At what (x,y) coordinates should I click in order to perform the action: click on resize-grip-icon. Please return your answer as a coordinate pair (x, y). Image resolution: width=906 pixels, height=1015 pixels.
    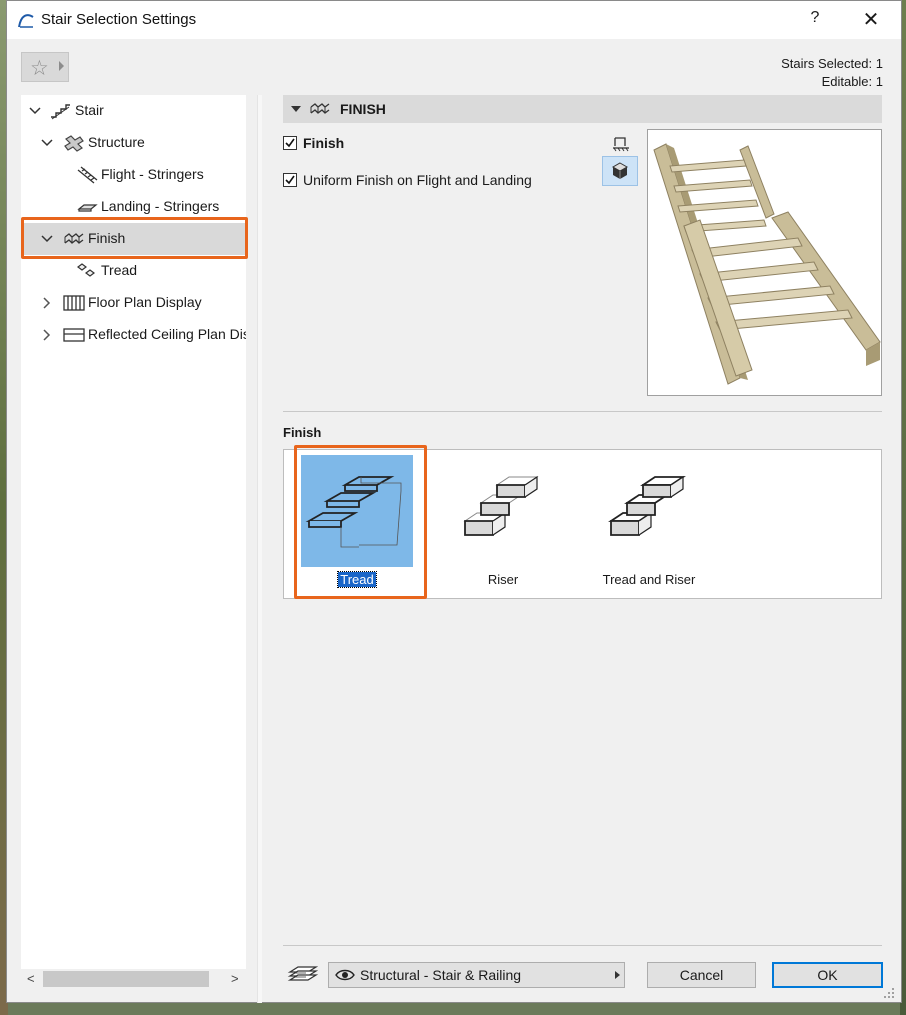
    Looking at the image, I should click on (889, 993).